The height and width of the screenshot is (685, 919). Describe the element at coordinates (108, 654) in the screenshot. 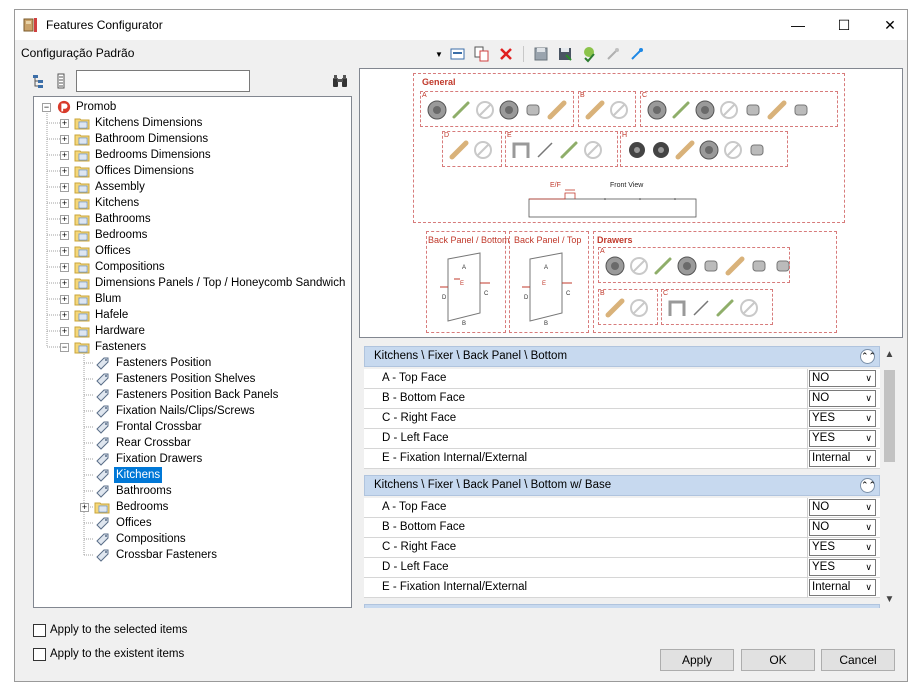

I see `apply-existent-option: Apply to the existent items` at that location.